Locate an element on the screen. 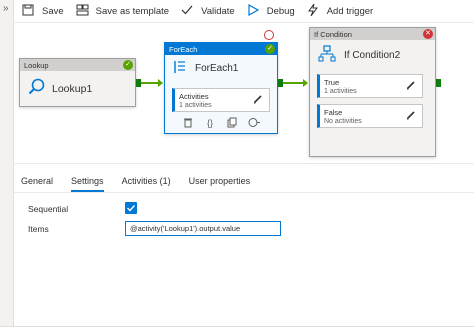 The height and width of the screenshot is (327, 474). save-as-template-button: Save as template is located at coordinates (122, 11).